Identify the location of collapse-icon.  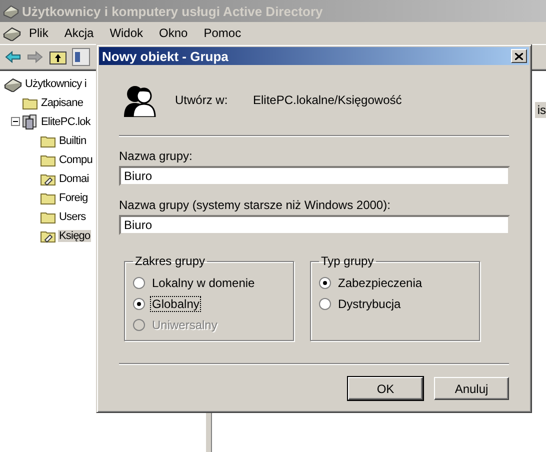
(15, 121).